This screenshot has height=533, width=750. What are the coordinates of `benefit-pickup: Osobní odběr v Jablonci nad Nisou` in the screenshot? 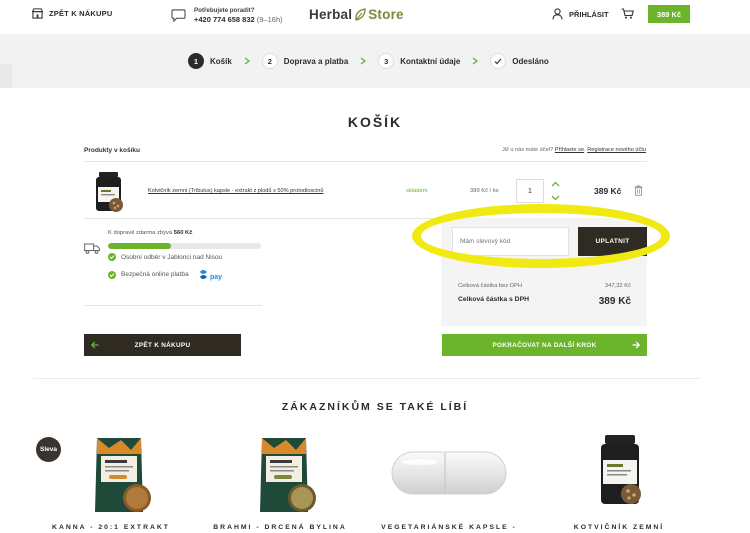 It's located at (165, 257).